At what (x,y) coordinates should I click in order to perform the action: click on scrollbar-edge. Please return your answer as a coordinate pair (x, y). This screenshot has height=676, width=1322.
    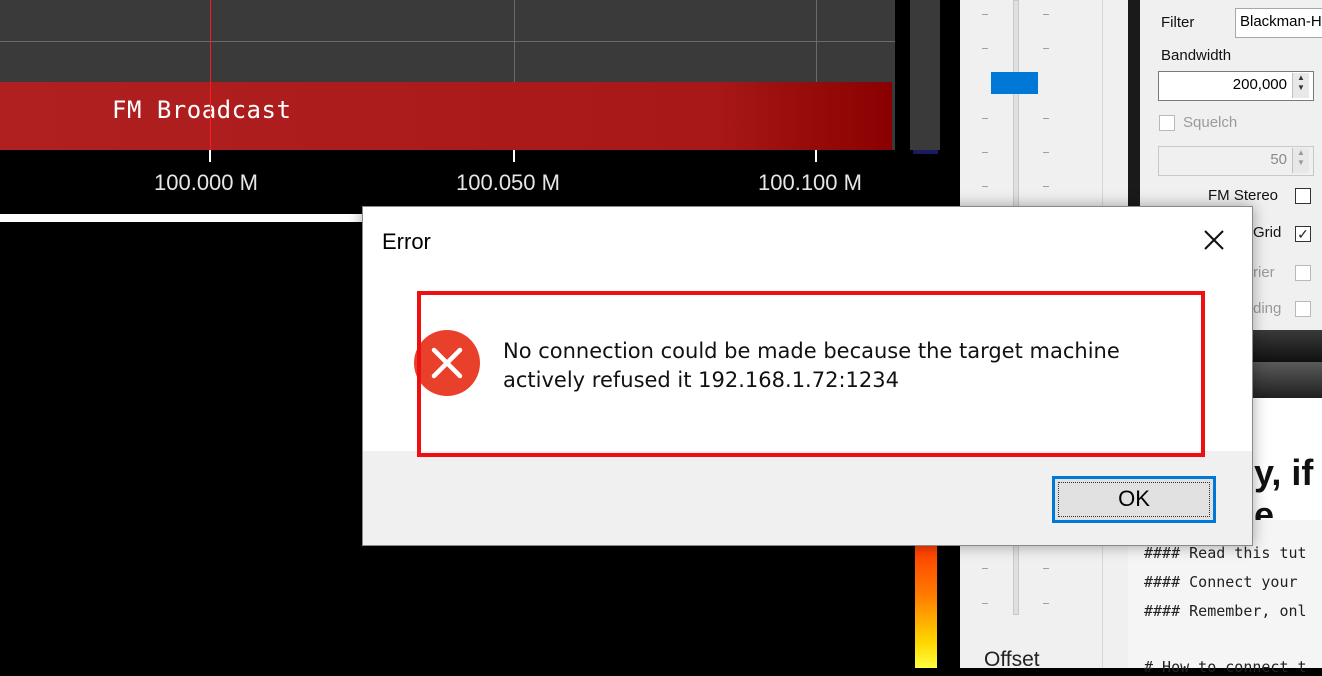
    Looking at the image, I should click on (925, 152).